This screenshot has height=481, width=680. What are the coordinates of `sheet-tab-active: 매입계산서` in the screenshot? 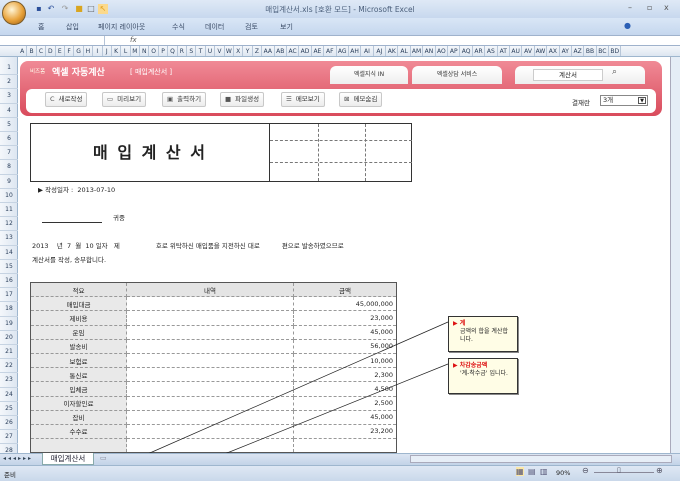 It's located at (68, 459).